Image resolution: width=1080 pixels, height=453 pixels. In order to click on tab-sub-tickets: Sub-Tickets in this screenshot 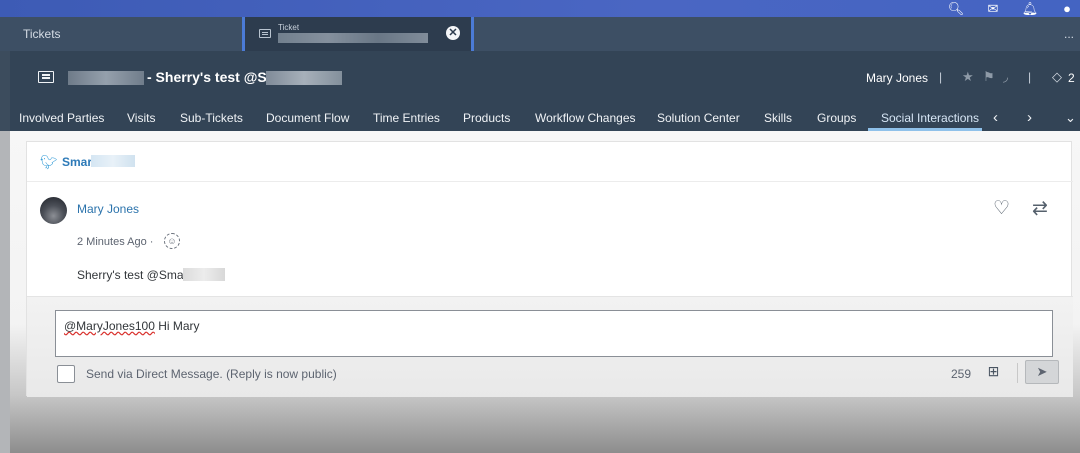, I will do `click(211, 118)`.